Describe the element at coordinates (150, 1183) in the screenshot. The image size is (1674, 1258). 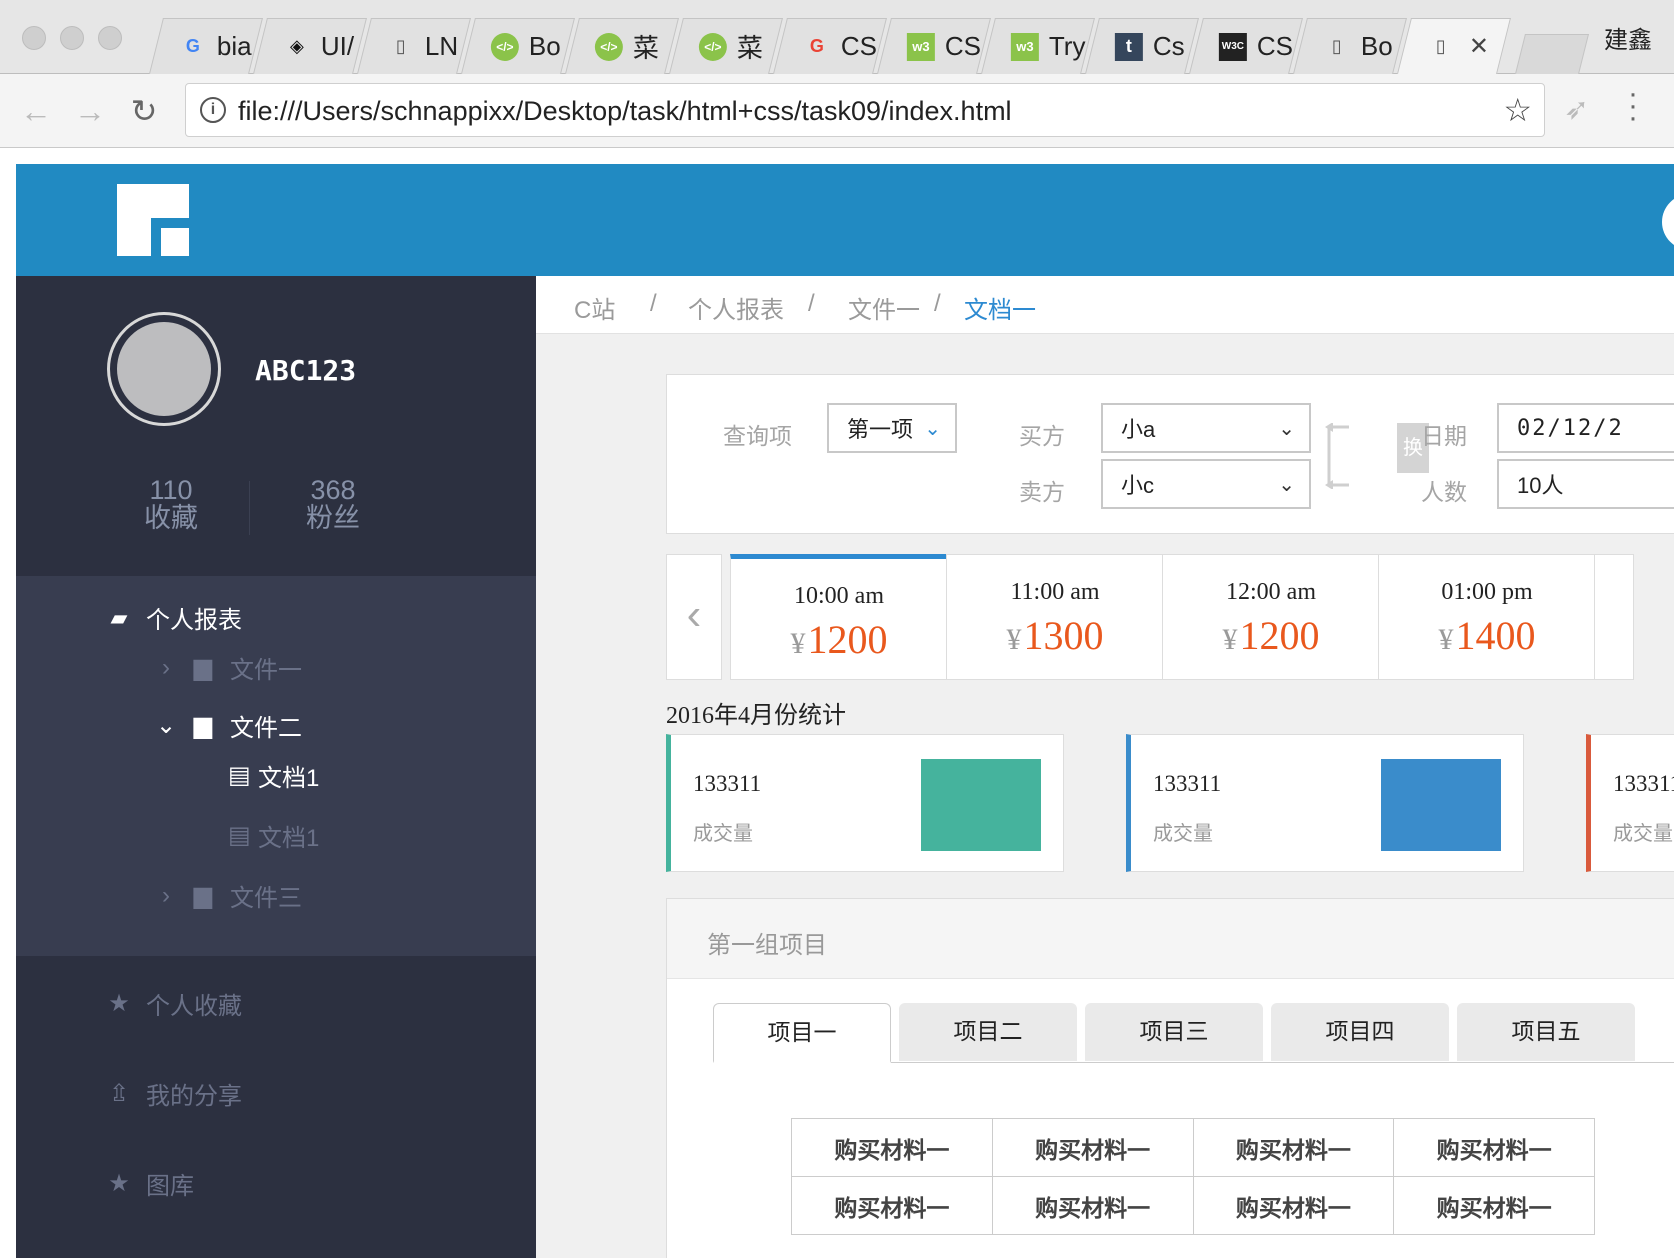
I see `sidebar-item-gallery: ★ 图库` at that location.